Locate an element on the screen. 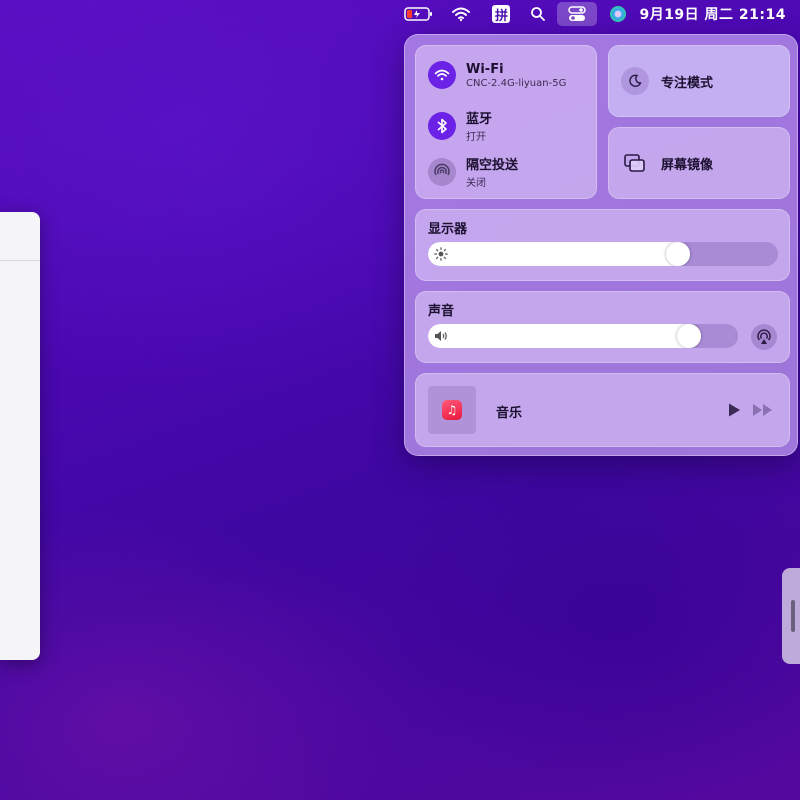  bluetooth-row: 蓝牙 打开 is located at coordinates (460, 125).